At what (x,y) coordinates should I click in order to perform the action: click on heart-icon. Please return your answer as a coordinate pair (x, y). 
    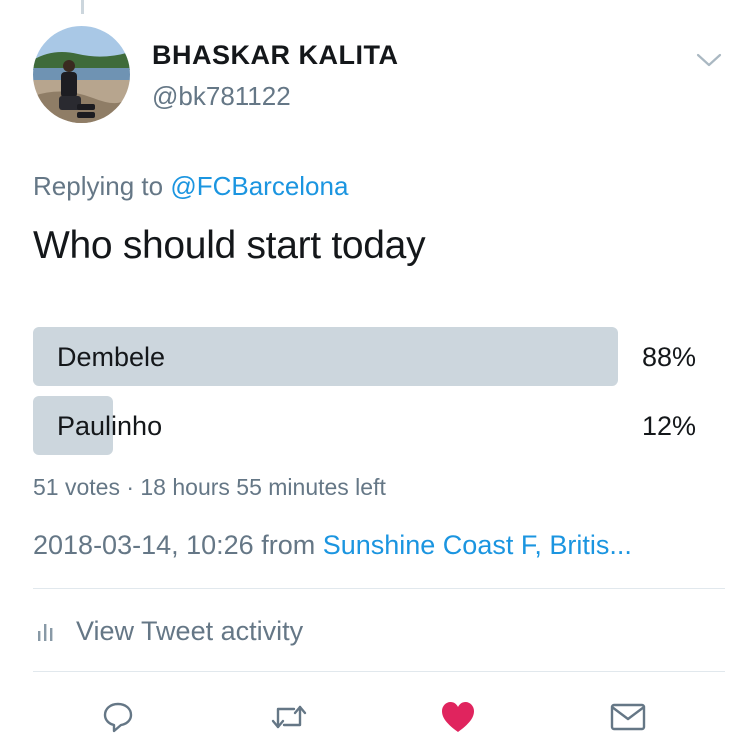
    Looking at the image, I should click on (458, 717).